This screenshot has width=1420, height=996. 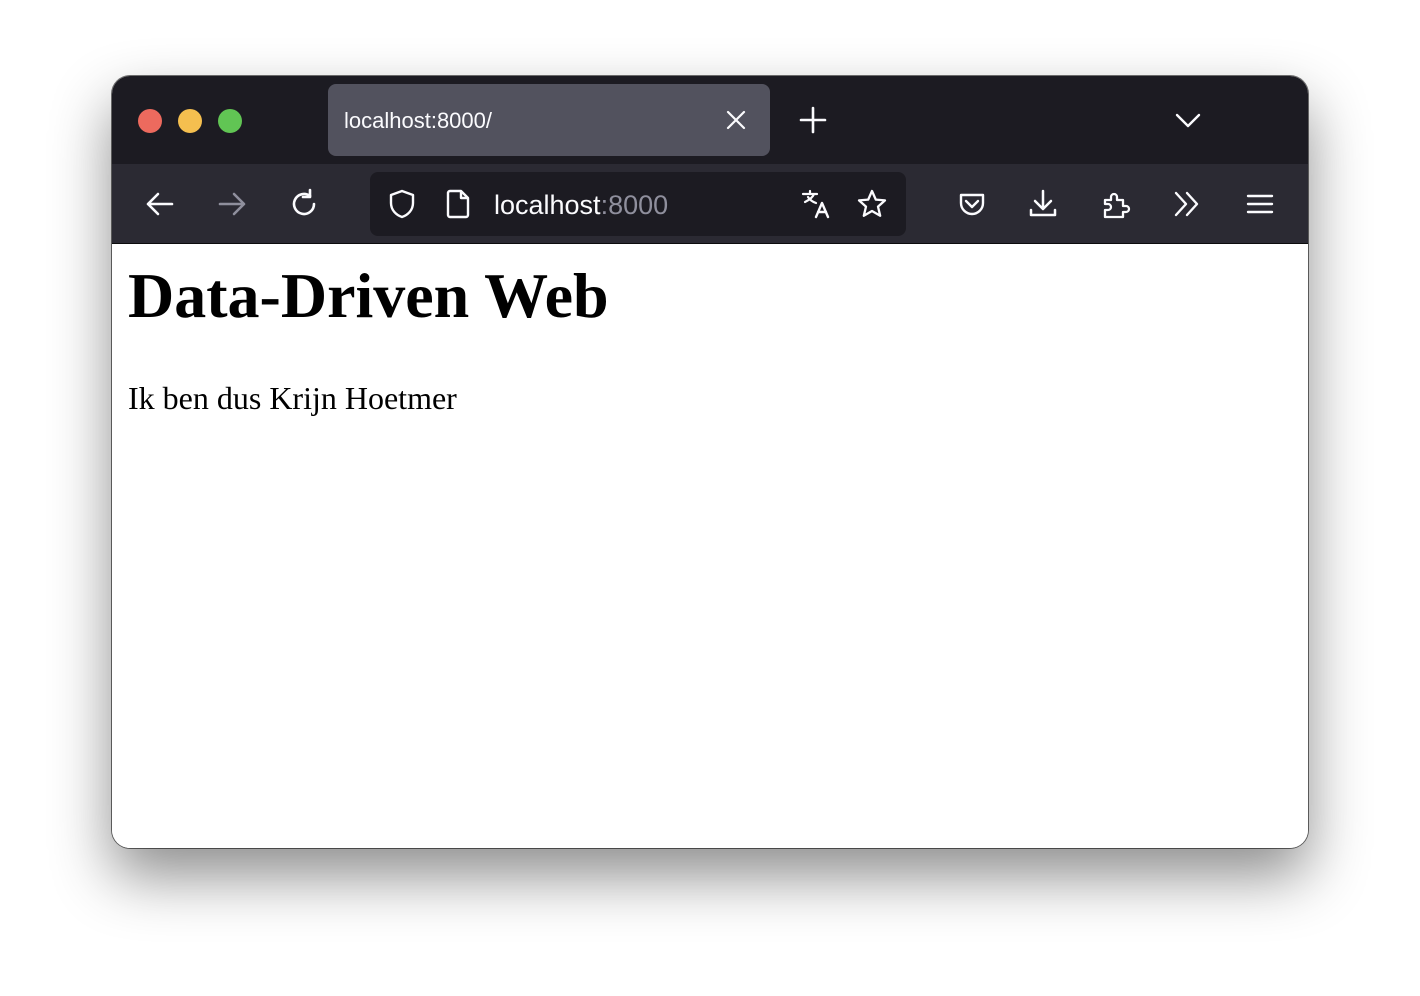 I want to click on new-tab-button, so click(x=813, y=120).